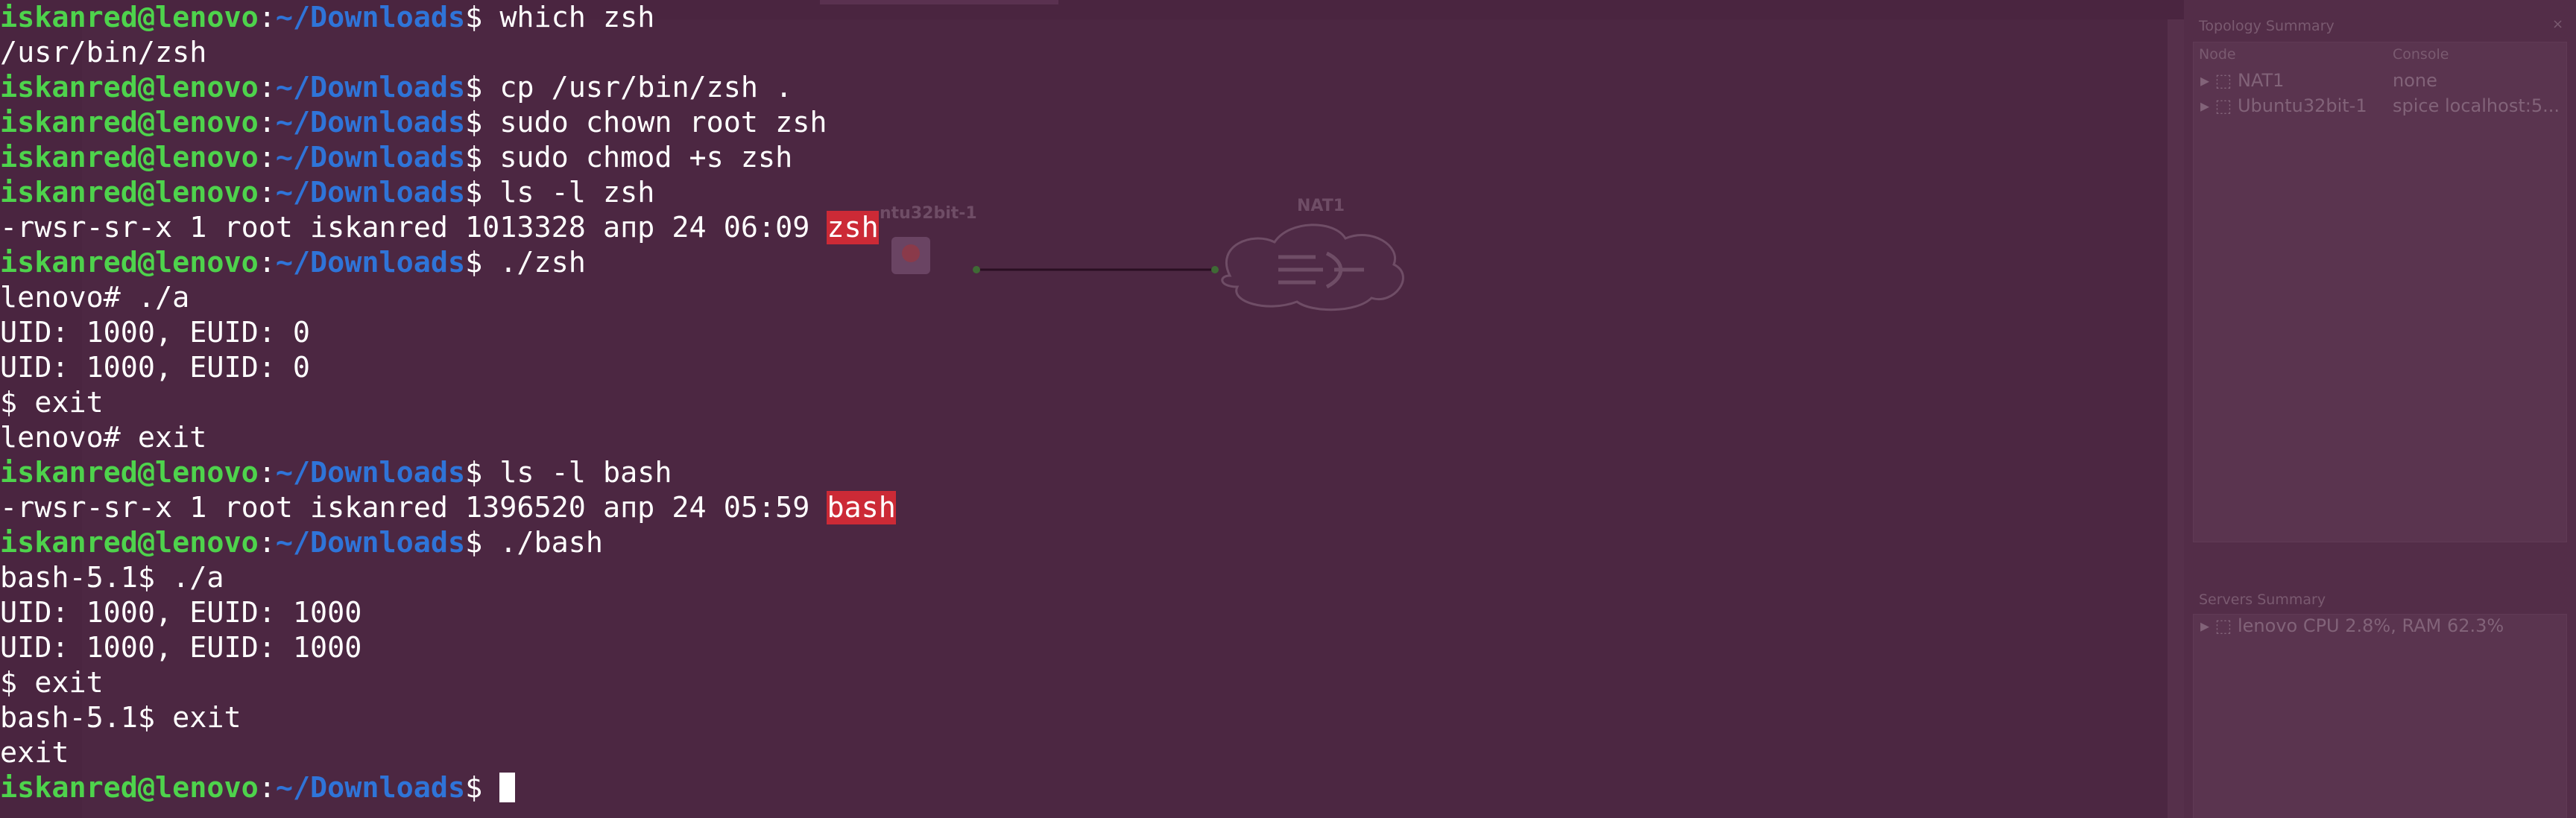  What do you see at coordinates (542, 262) in the screenshot?
I see `command-text: ./zsh` at bounding box center [542, 262].